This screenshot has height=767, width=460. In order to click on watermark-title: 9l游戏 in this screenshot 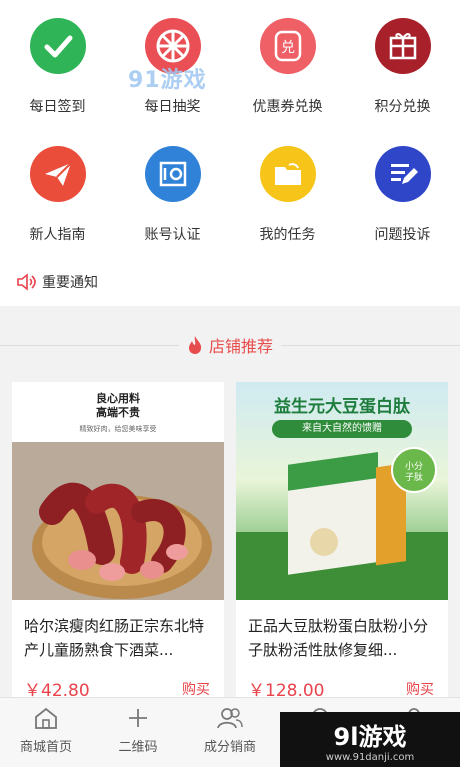, I will do `click(370, 736)`.